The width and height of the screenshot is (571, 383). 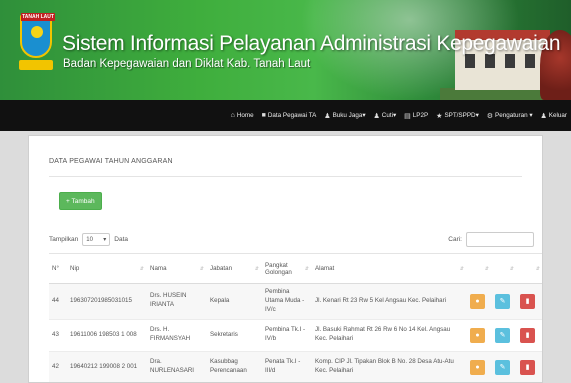 I want to click on column-header-nip: Nip ⇵, so click(x=107, y=268).